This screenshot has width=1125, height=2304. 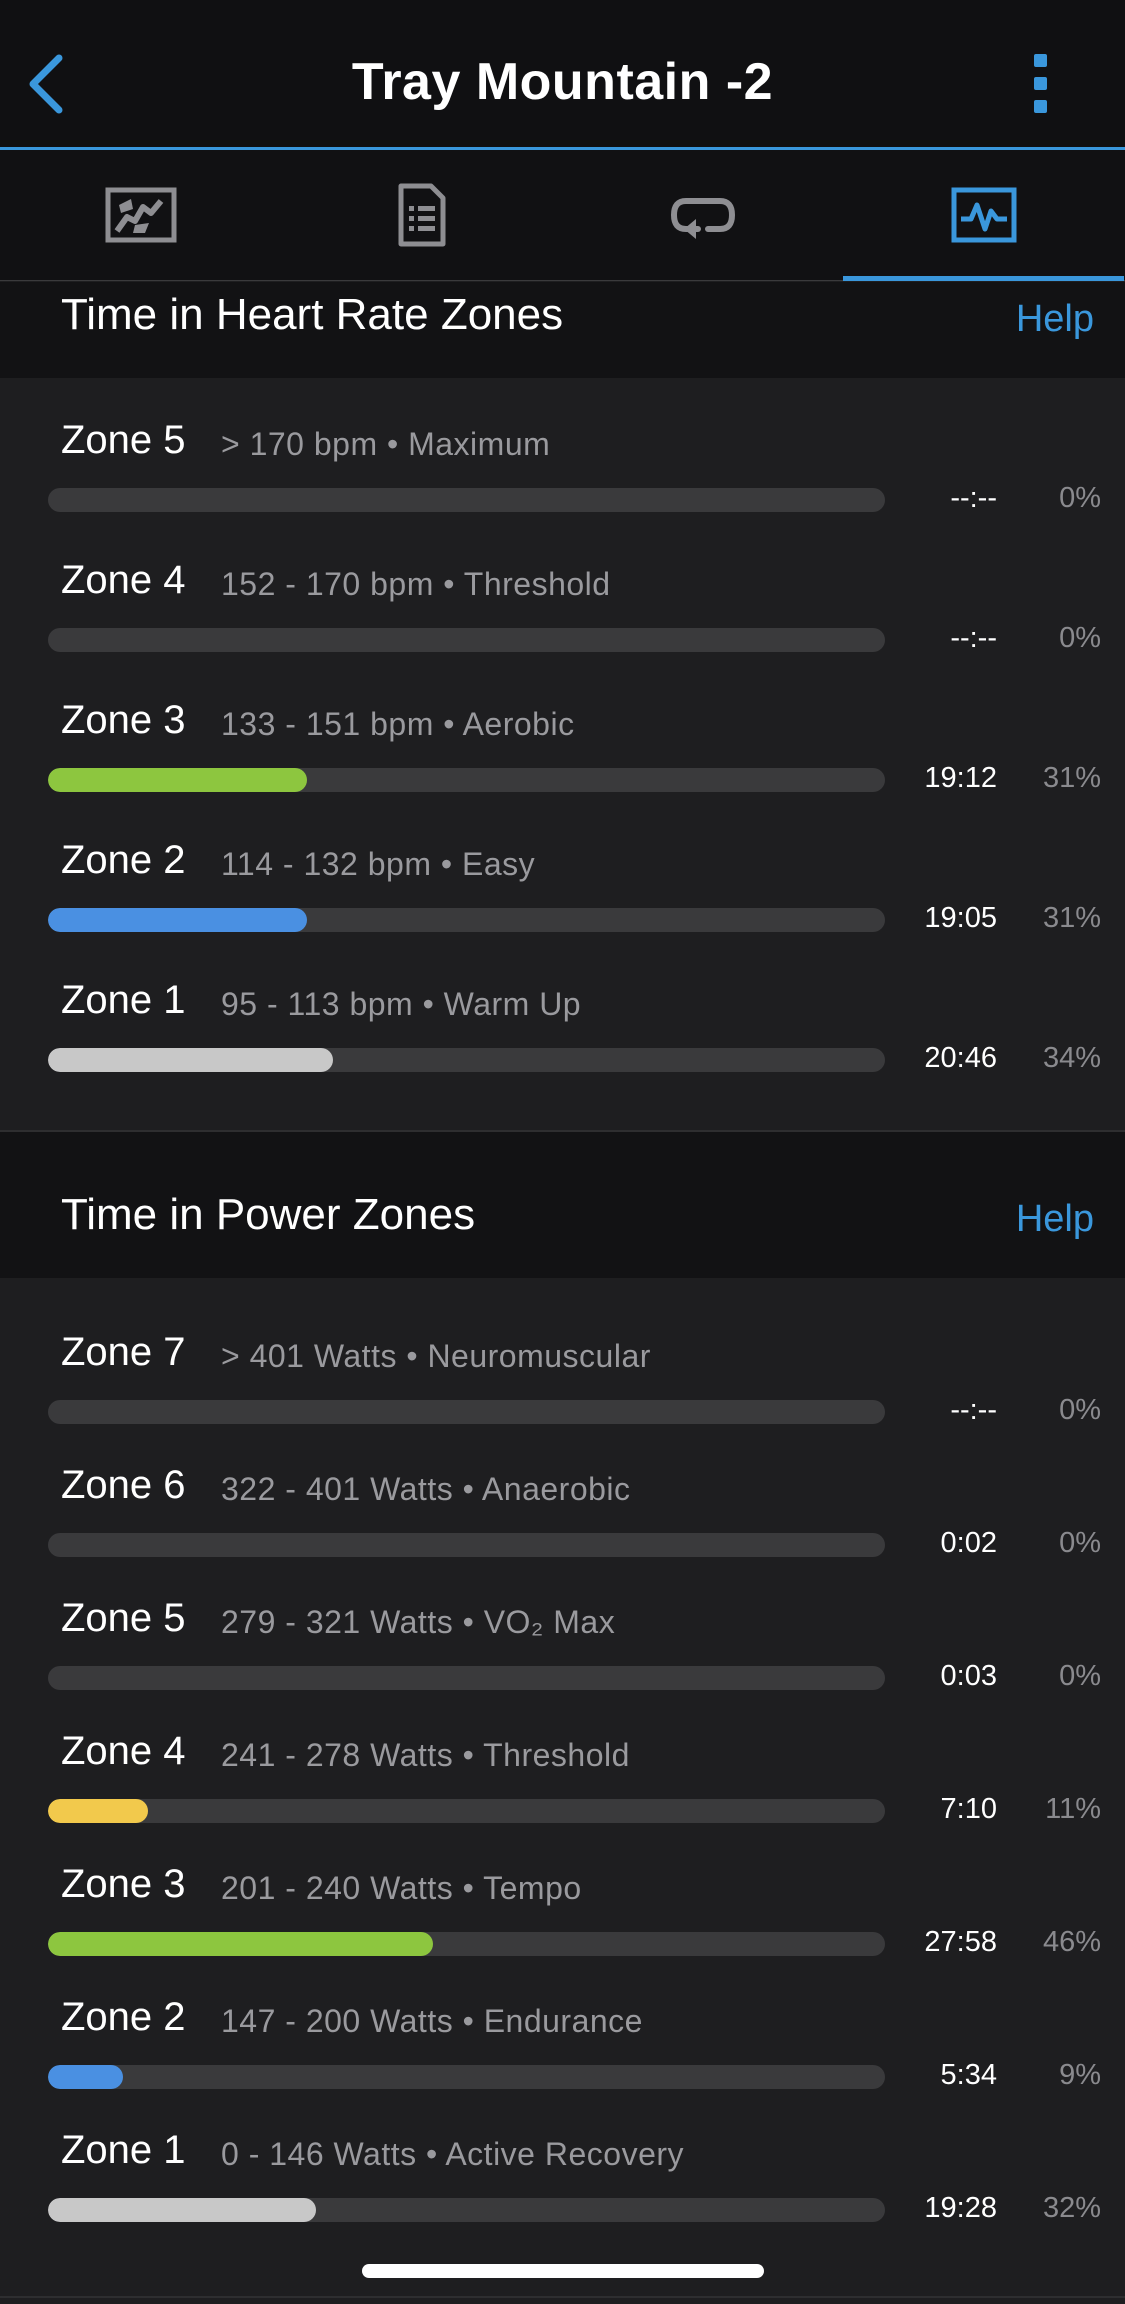 What do you see at coordinates (317, 1004) in the screenshot?
I see `zone-range: 95 - 113 bpm` at bounding box center [317, 1004].